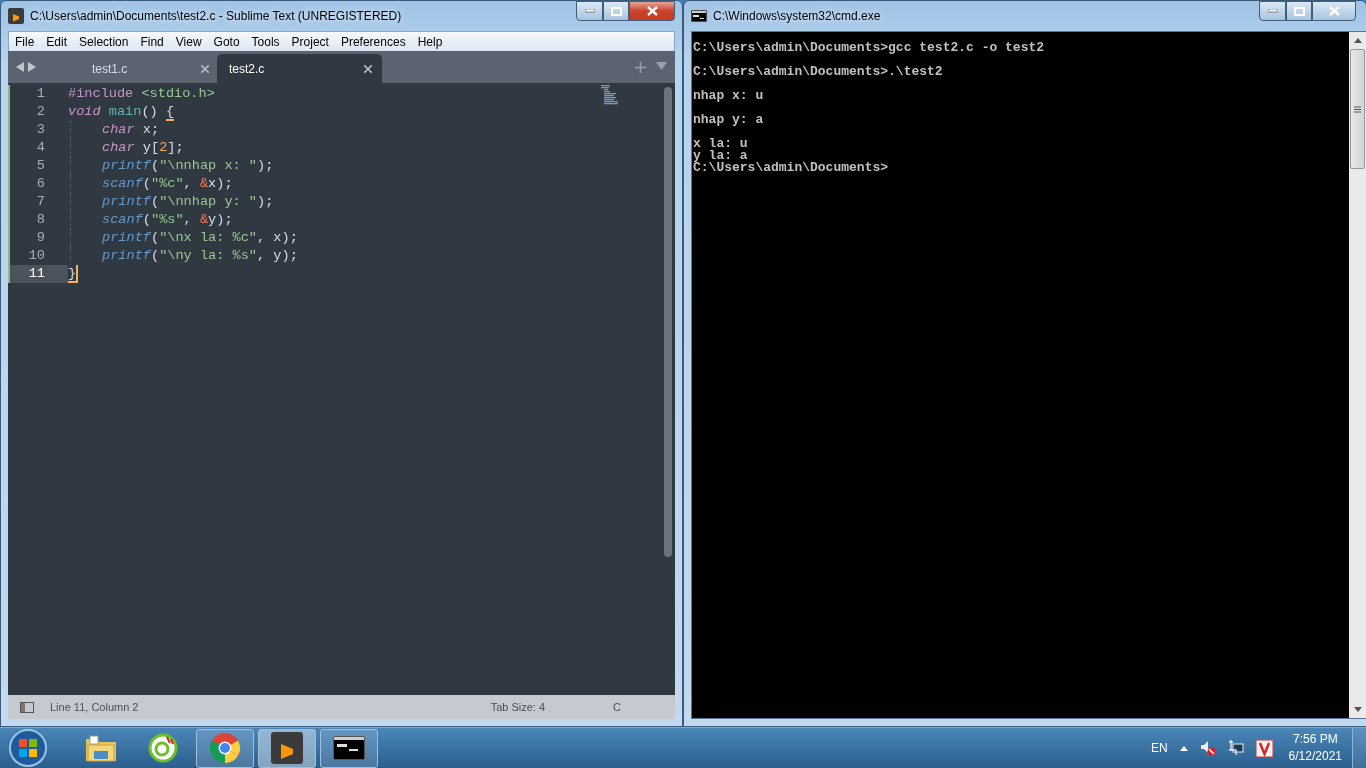  What do you see at coordinates (151, 184) in the screenshot?
I see `code-line: scanf("%c", &x);` at bounding box center [151, 184].